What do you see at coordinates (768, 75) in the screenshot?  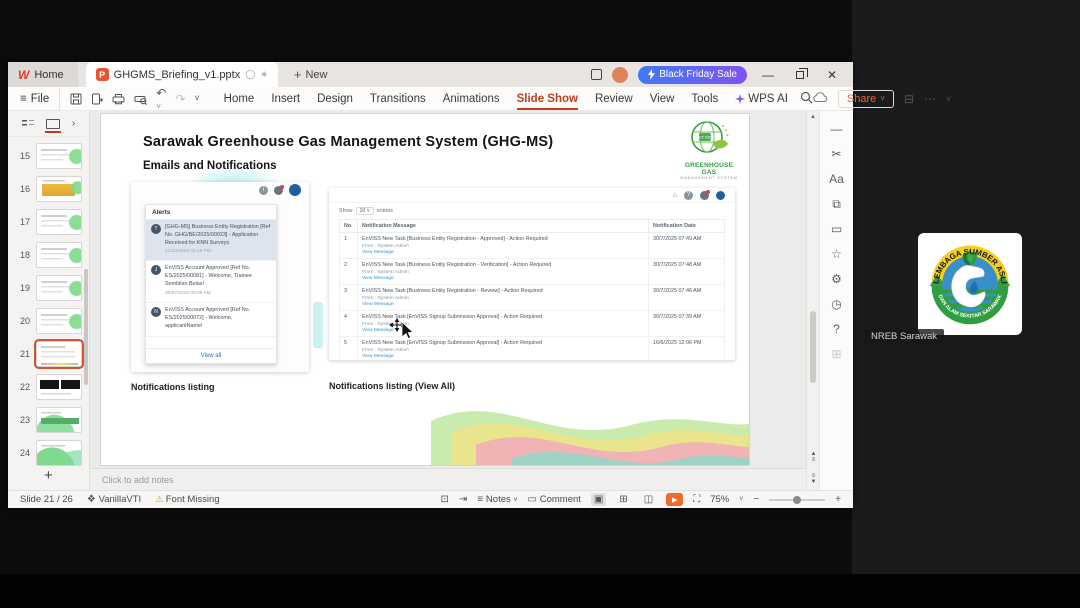 I see `minimize-button: —` at bounding box center [768, 75].